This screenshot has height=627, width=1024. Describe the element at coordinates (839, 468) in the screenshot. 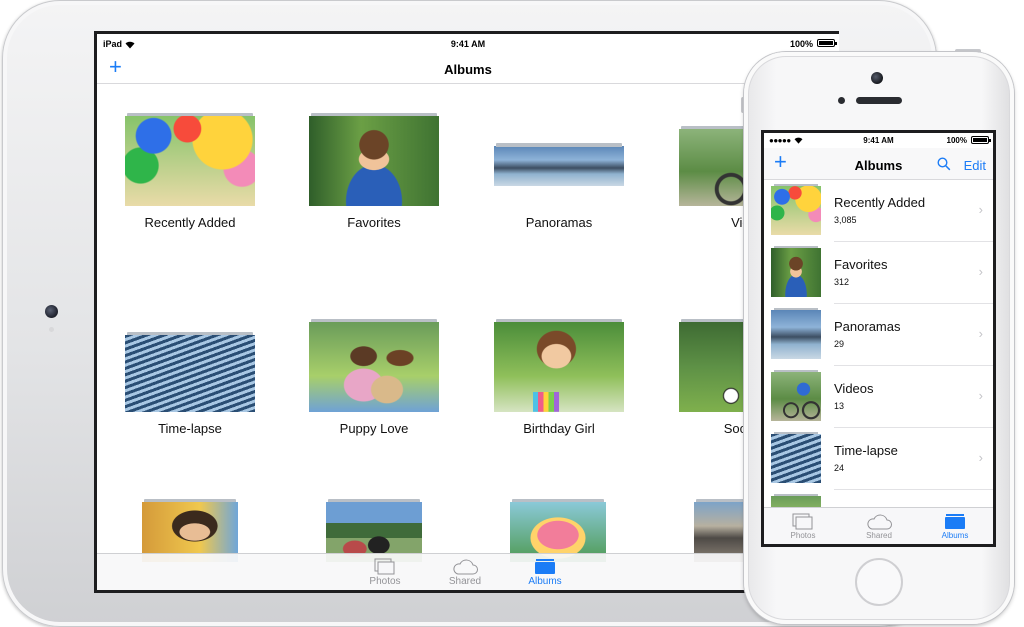

I see `album-count: 24` at that location.